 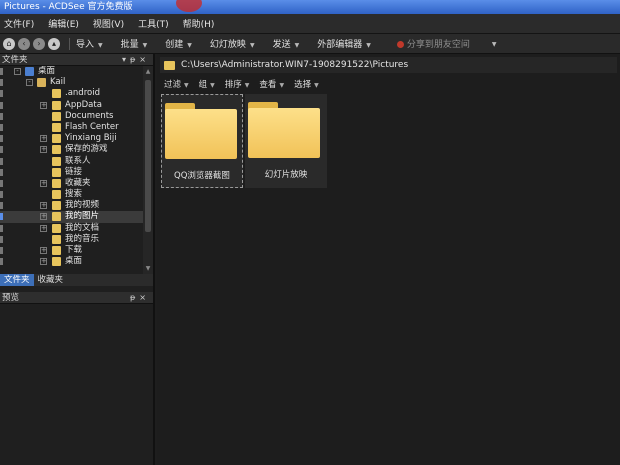 I want to click on scrollbar-thumb, so click(x=148, y=156).